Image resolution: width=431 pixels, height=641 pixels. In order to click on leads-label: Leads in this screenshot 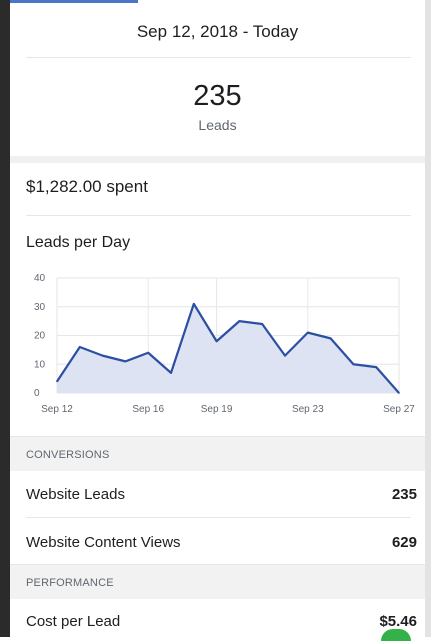, I will do `click(217, 125)`.